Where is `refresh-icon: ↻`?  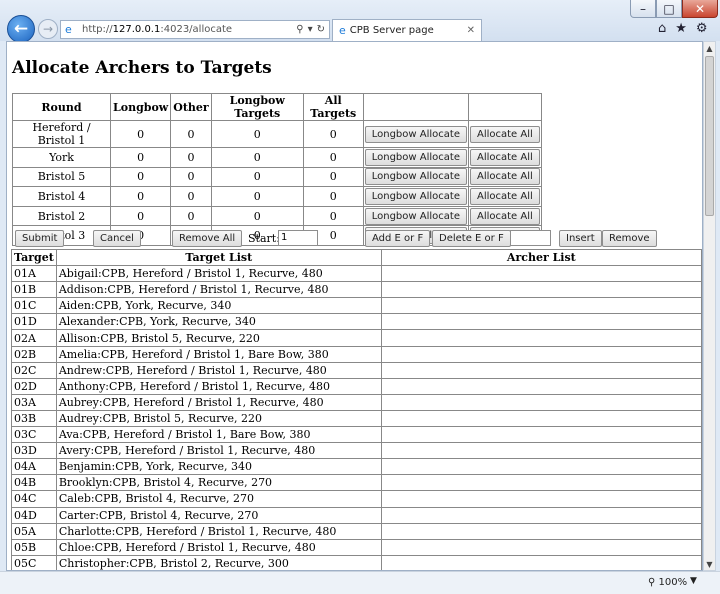
refresh-icon: ↻ is located at coordinates (321, 29).